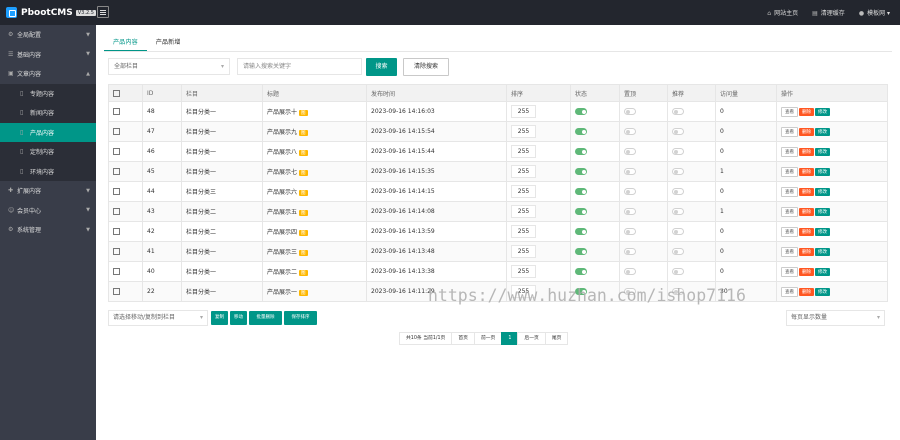  I want to click on cell-title: 产品展示七图, so click(314, 171).